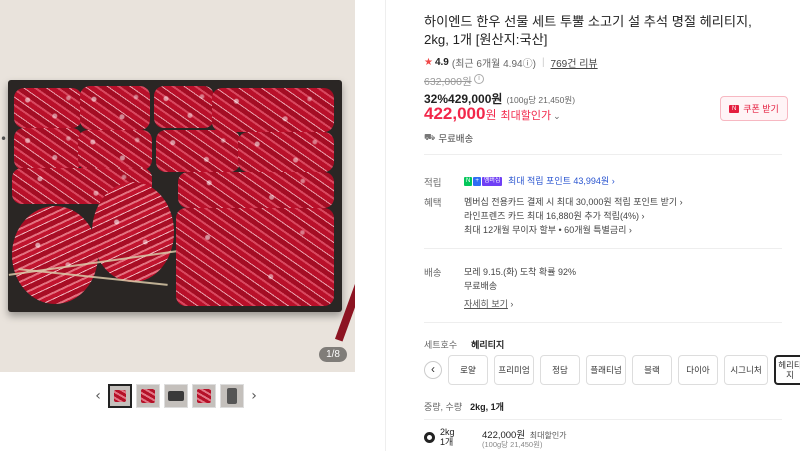  Describe the element at coordinates (333, 354) in the screenshot. I see `image-counter: 1/8` at that location.